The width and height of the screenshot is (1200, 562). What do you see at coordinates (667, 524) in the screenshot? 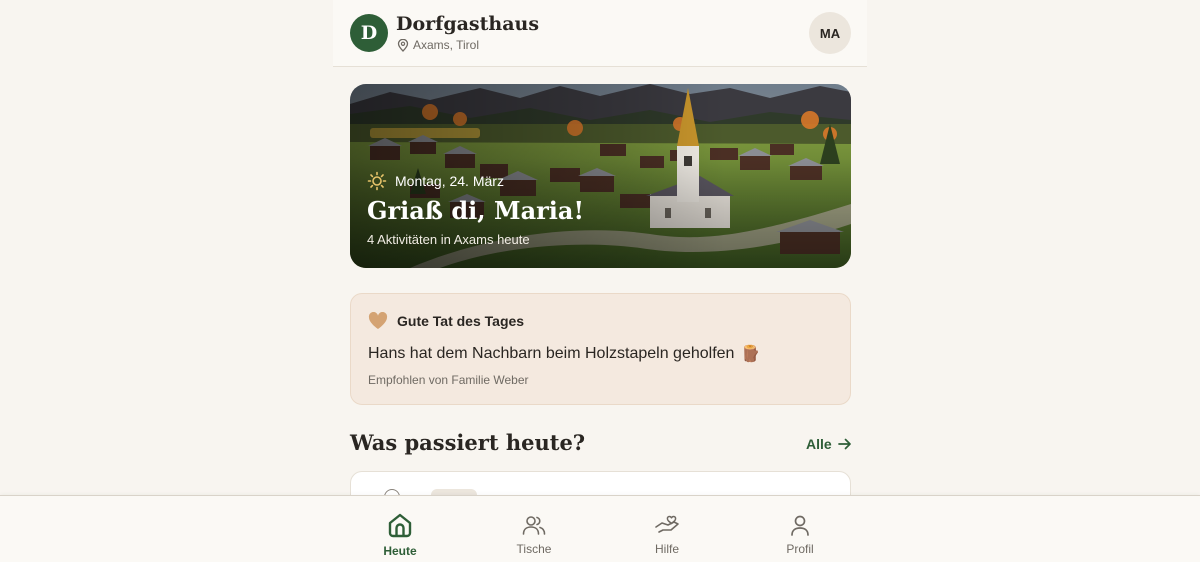
I see `helping-hand-icon` at bounding box center [667, 524].